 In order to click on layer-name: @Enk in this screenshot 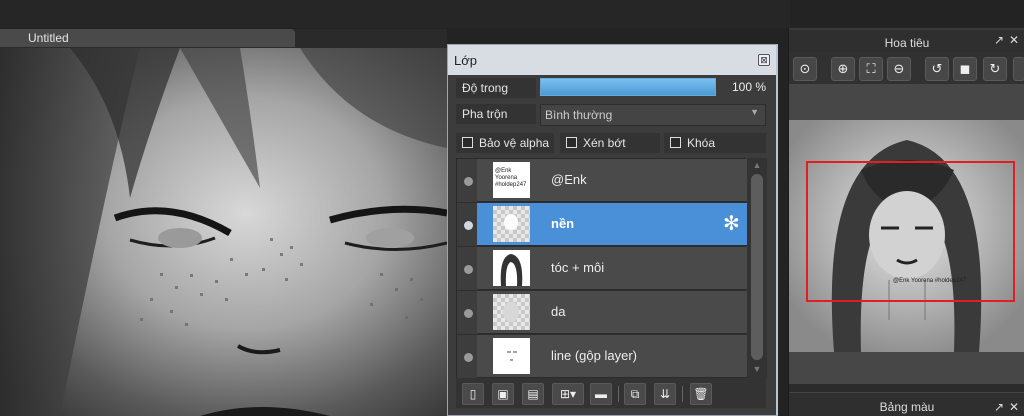, I will do `click(569, 179)`.